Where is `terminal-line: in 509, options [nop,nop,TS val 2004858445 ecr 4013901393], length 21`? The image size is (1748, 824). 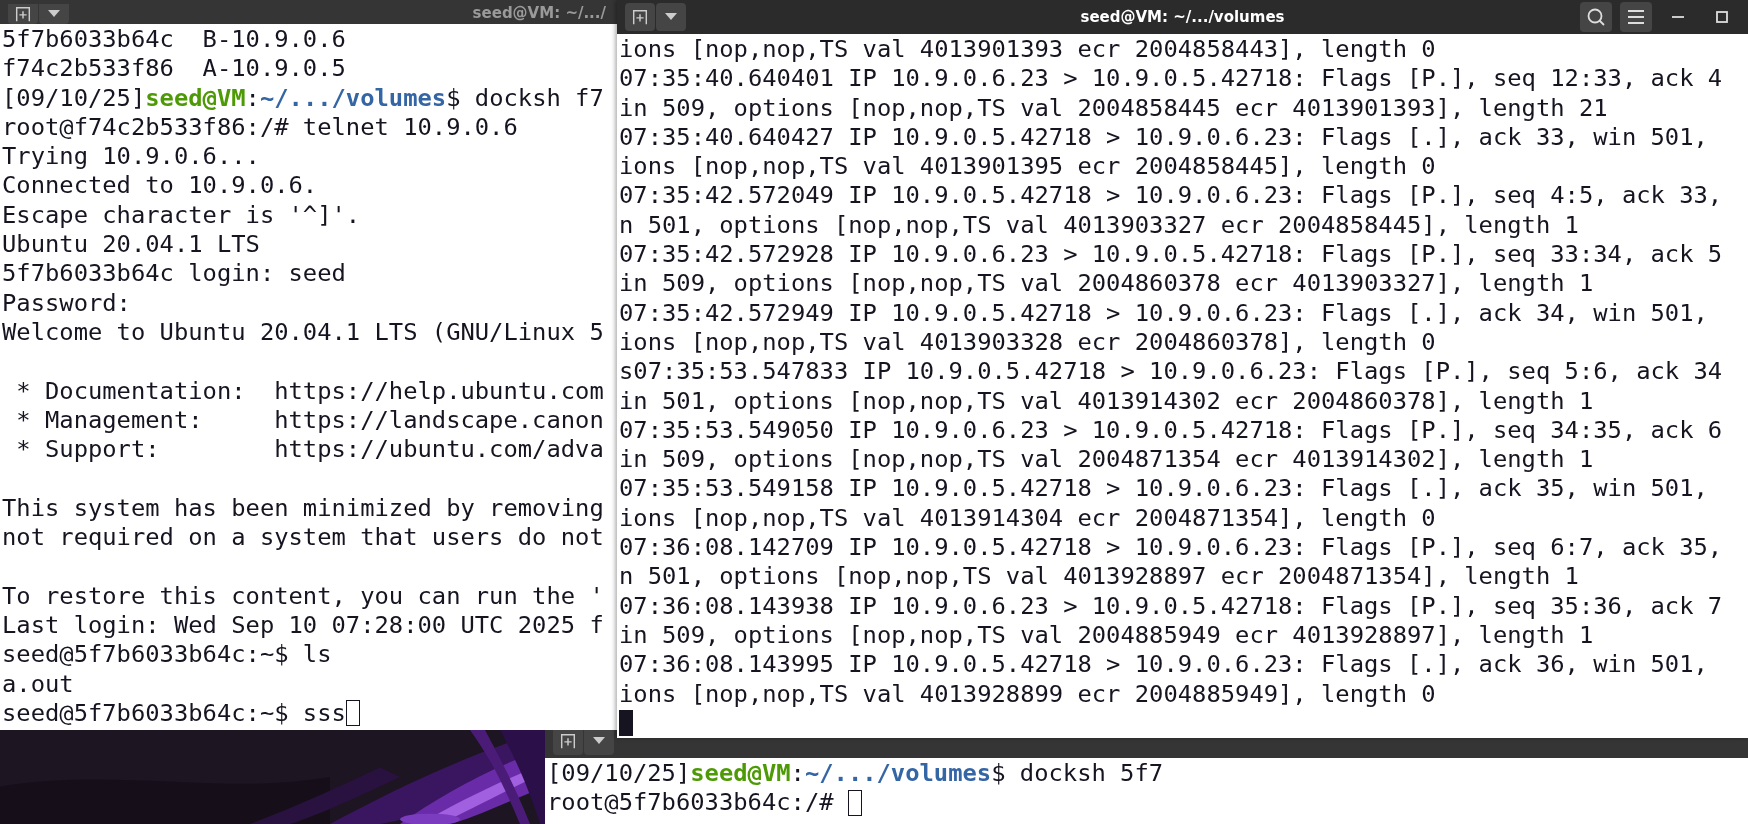
terminal-line: in 509, options [nop,nop,TS val 2004858445 ecr 4013901393], length 21 is located at coordinates (1114, 108).